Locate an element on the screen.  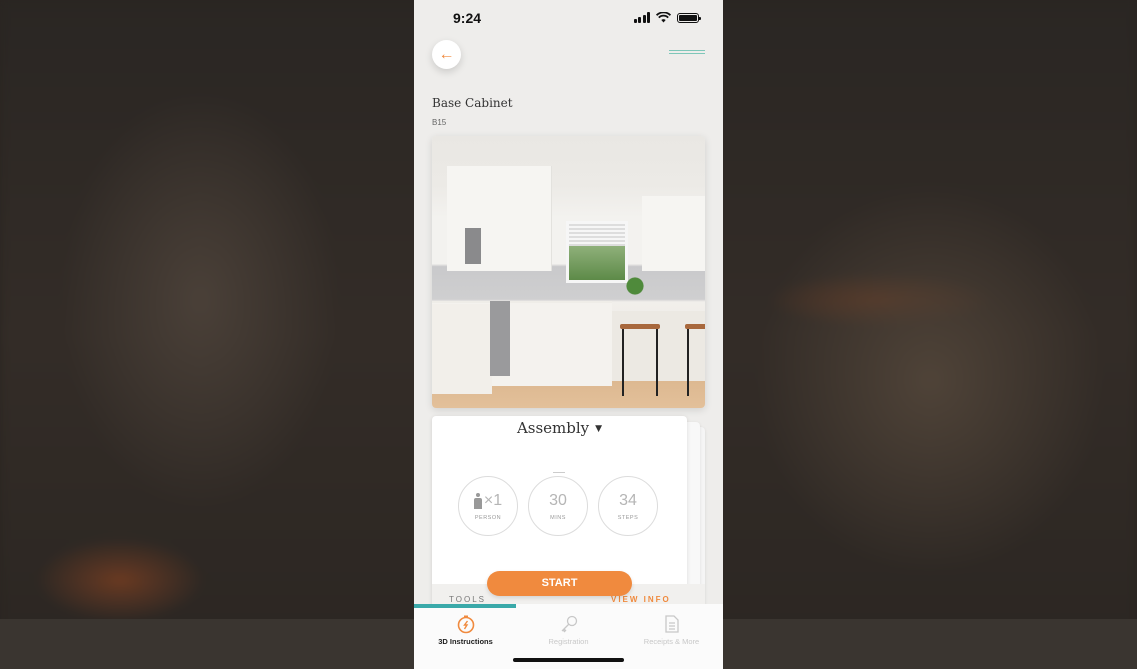
assembly-dropdown: Assembly ▼ is located at coordinates (559, 428).